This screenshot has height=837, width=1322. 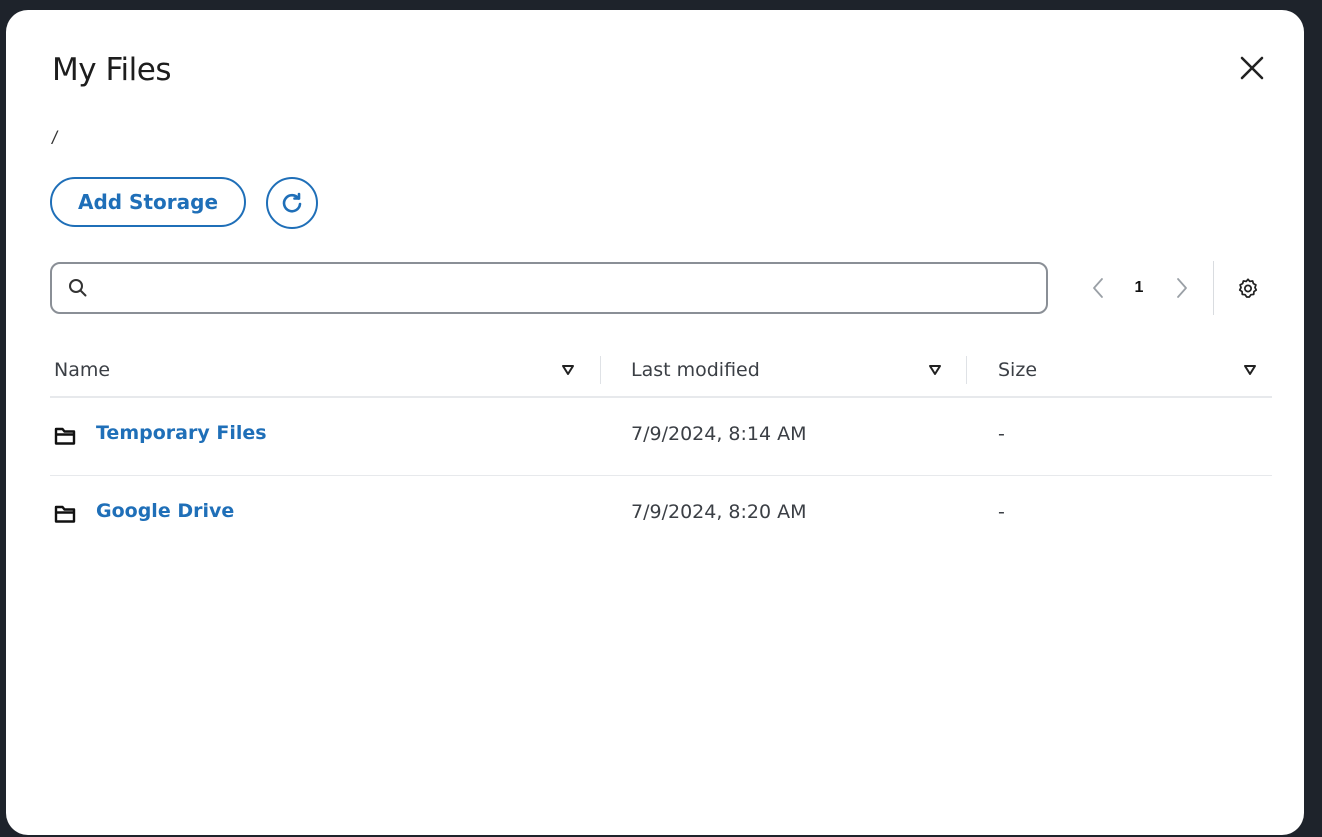 I want to click on sort-name-button, so click(x=568, y=370).